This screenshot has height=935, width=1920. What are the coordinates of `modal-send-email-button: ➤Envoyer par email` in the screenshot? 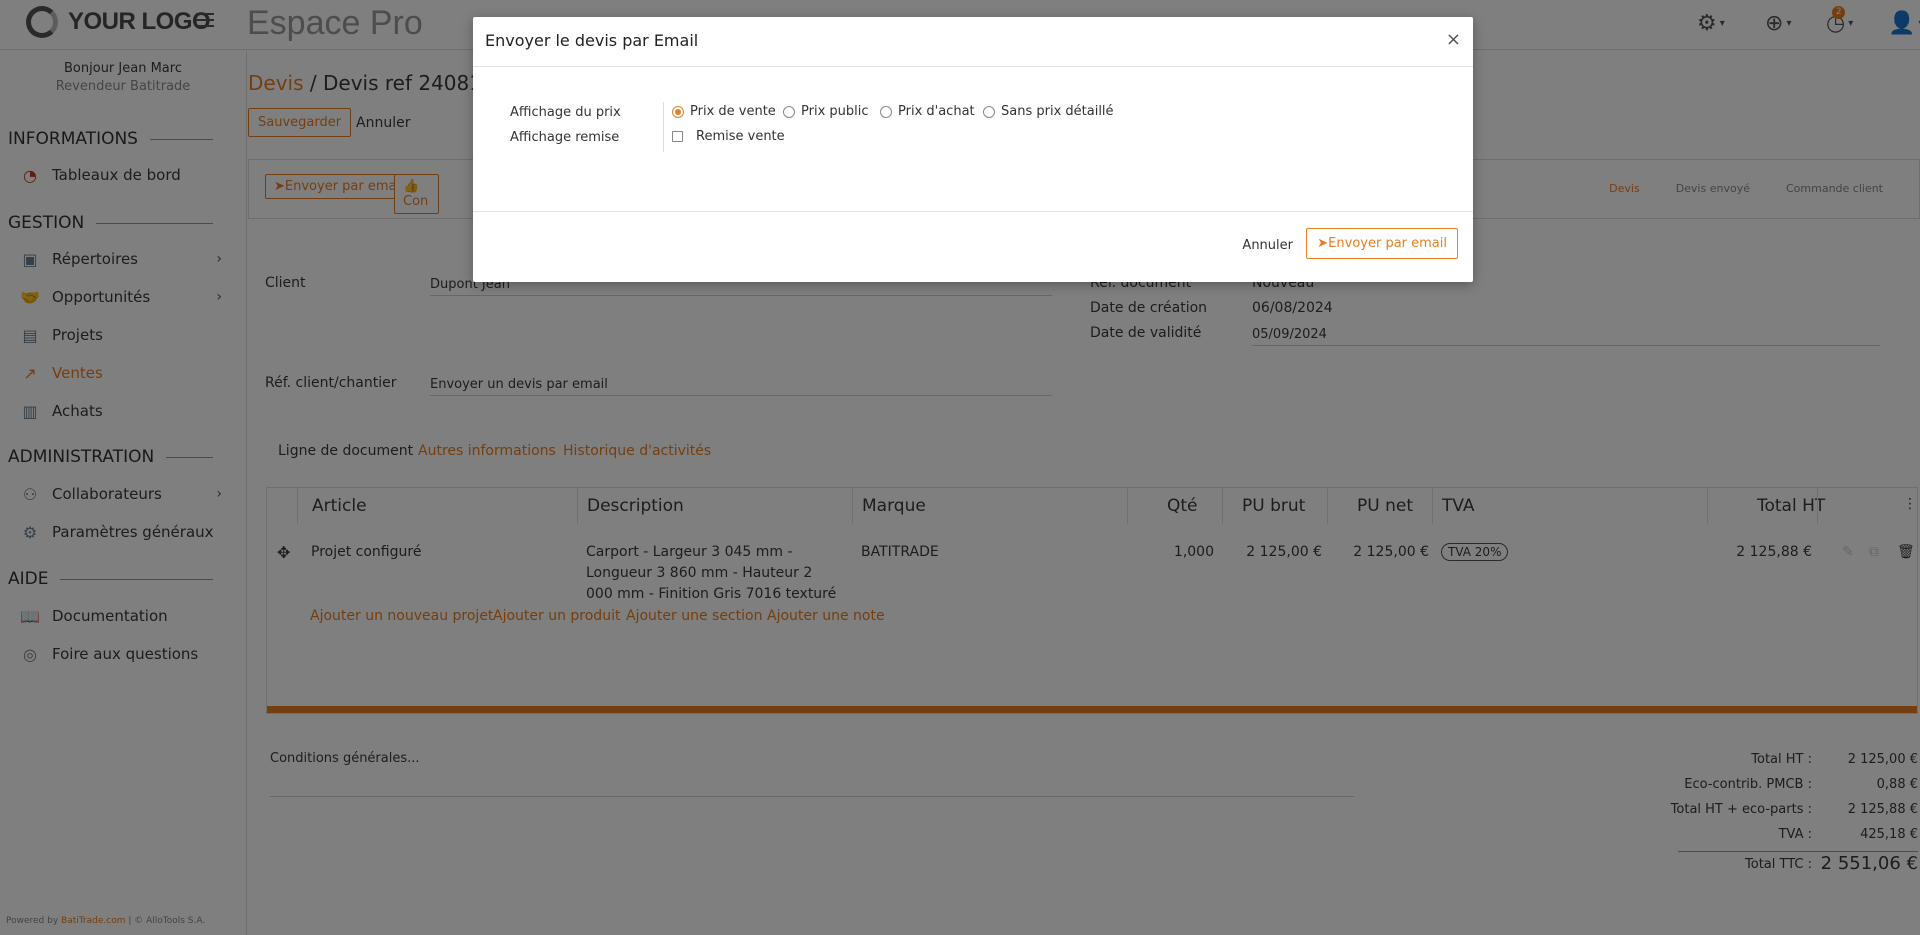 It's located at (1382, 243).